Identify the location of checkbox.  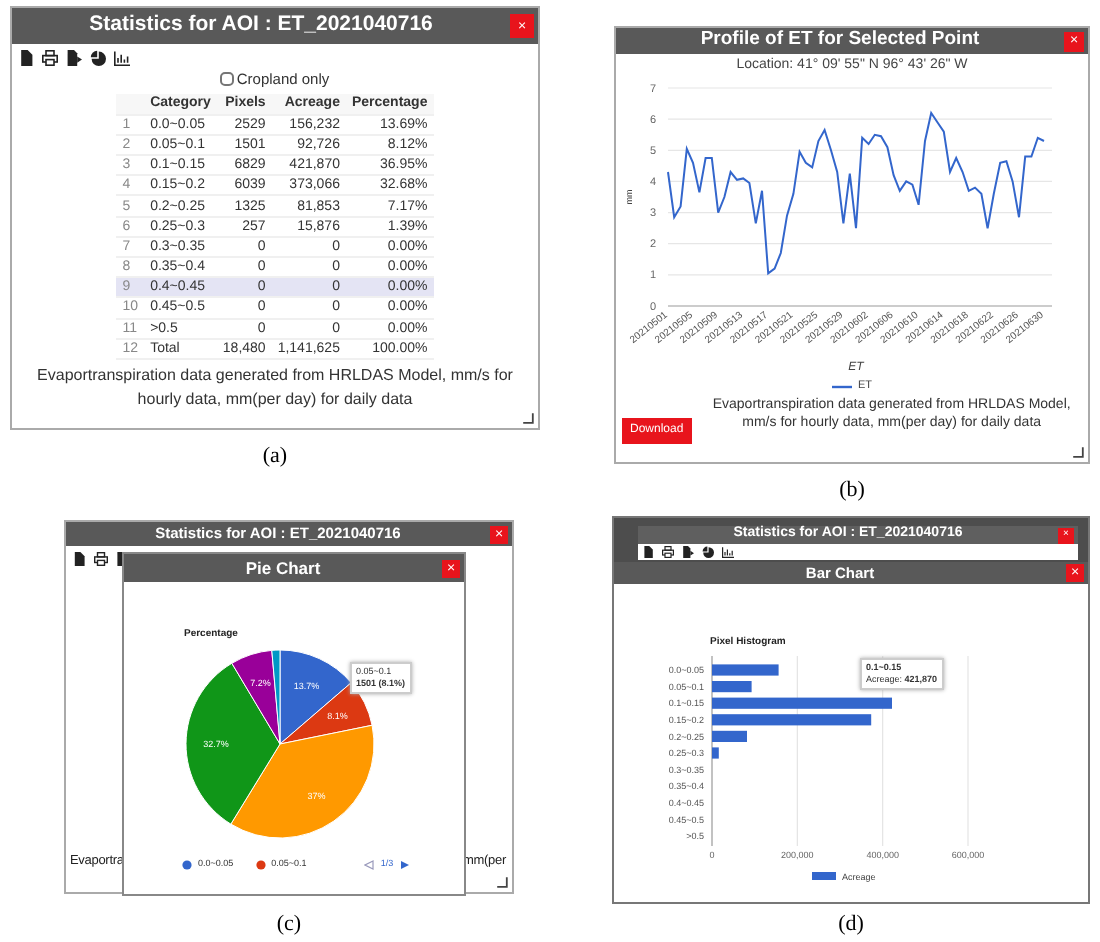
(227, 79).